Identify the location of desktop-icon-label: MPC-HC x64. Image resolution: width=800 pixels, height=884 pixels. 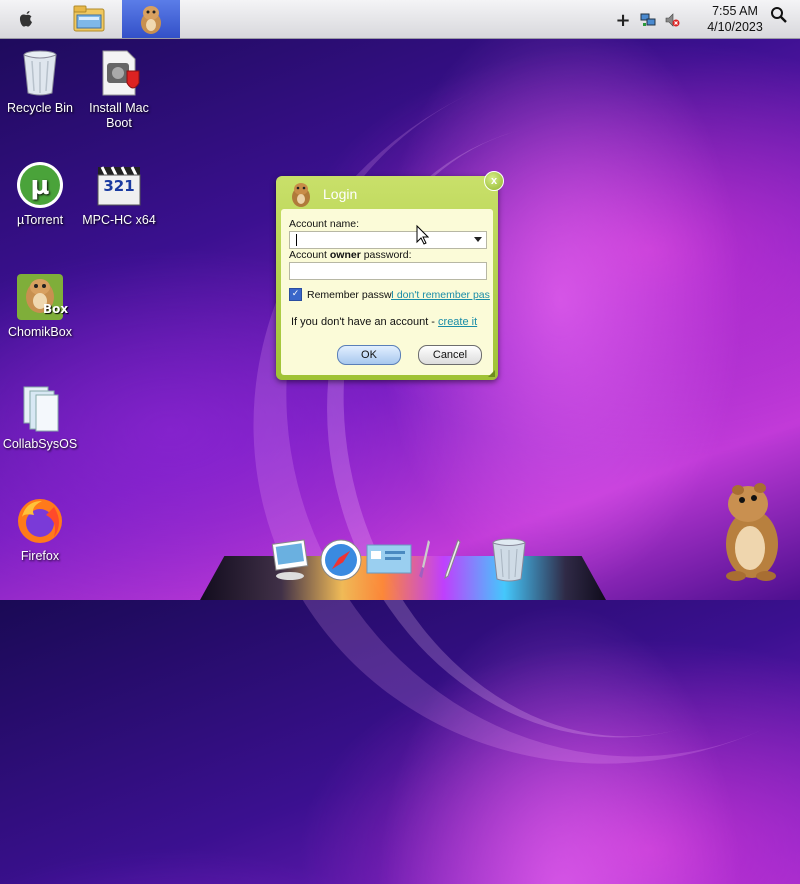
(119, 220).